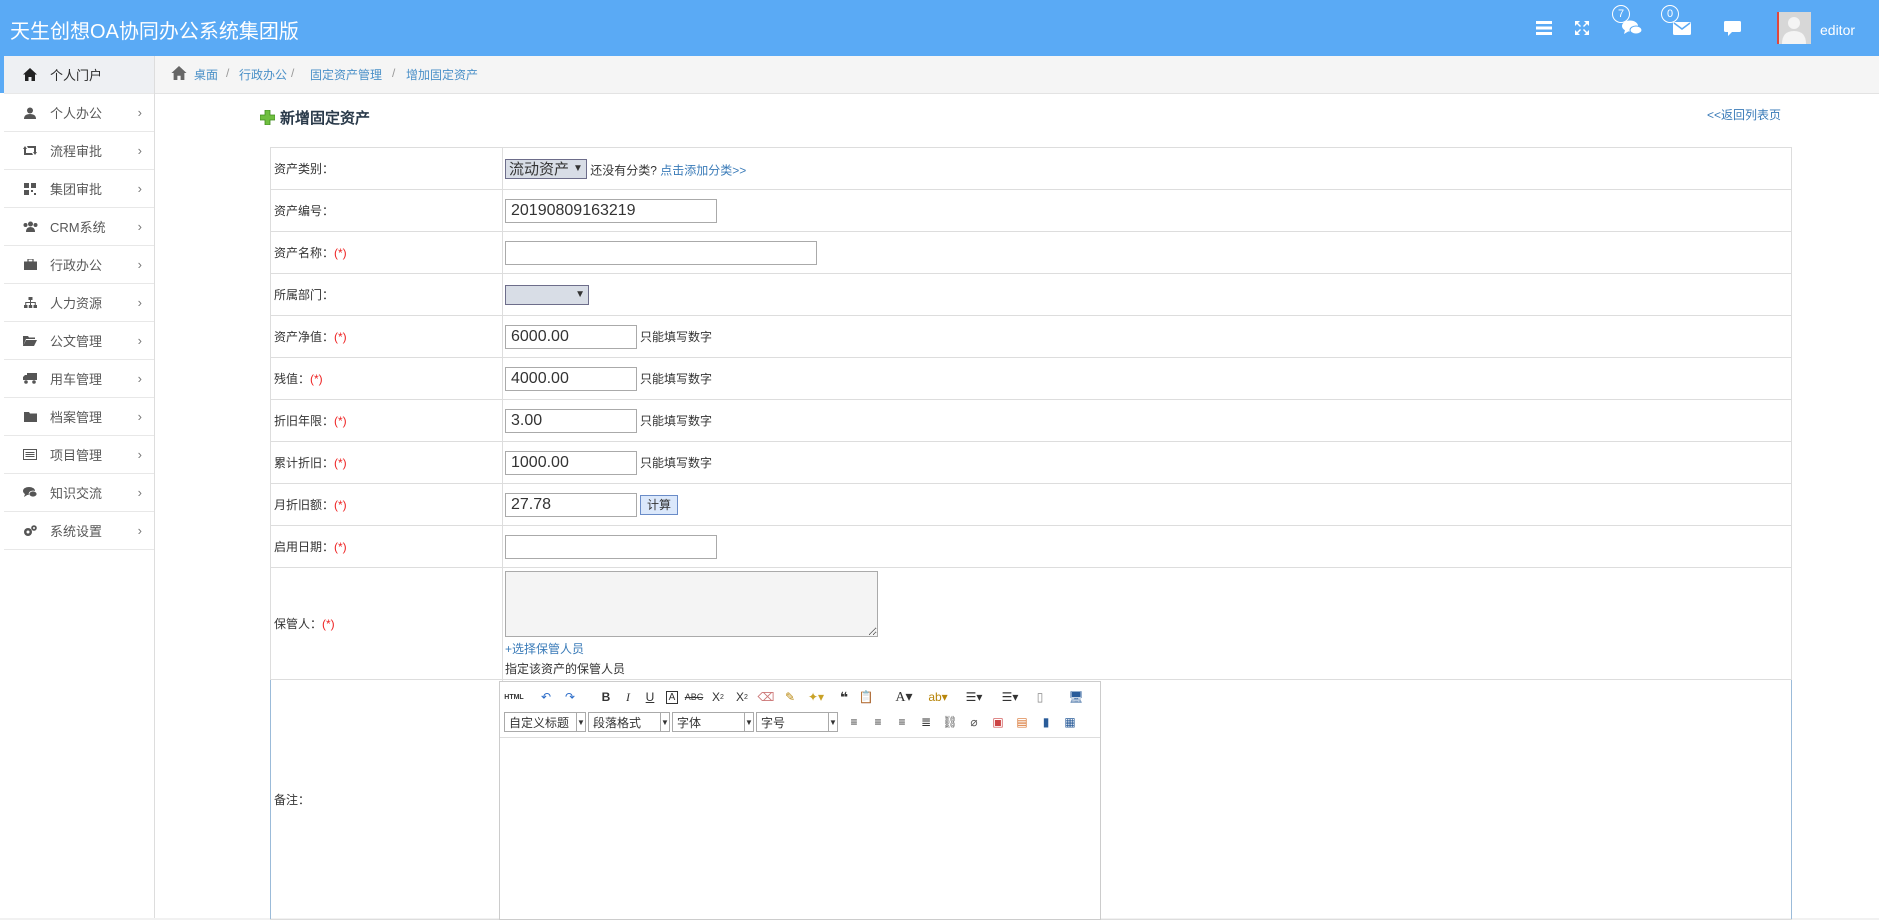 This screenshot has height=920, width=1879. What do you see at coordinates (79, 227) in the screenshot?
I see `sidebar-item-crm: CRM系统 ›` at bounding box center [79, 227].